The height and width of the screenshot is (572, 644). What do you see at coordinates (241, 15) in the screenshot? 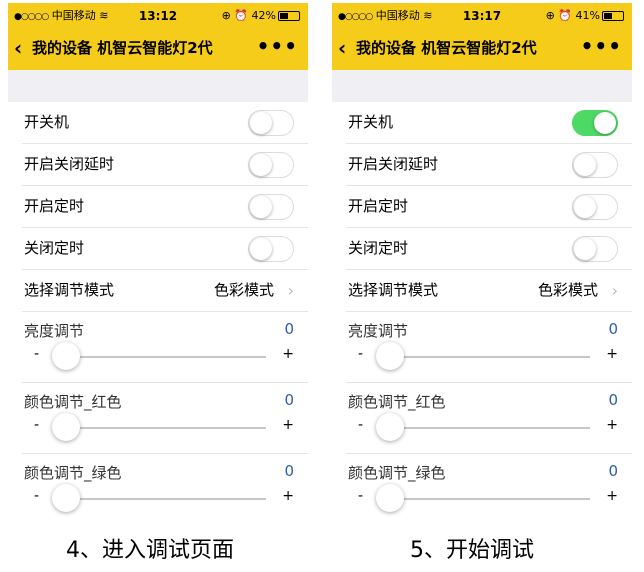
I see `alarm-icon: ⏰` at bounding box center [241, 15].